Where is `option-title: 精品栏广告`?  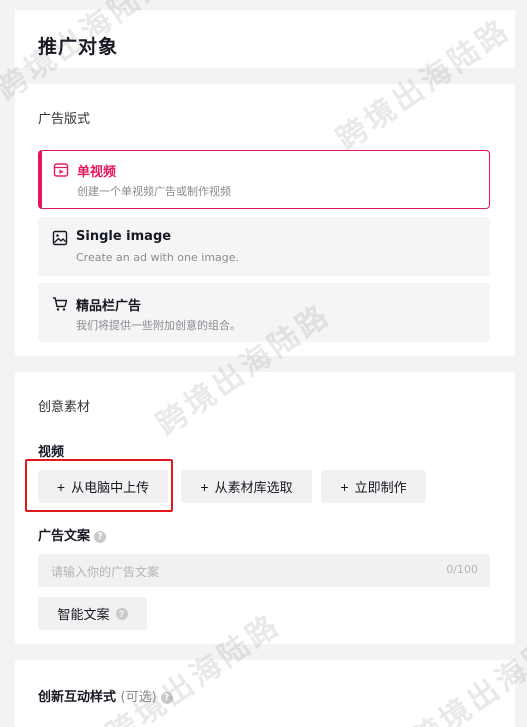
option-title: 精品栏广告 is located at coordinates (109, 306).